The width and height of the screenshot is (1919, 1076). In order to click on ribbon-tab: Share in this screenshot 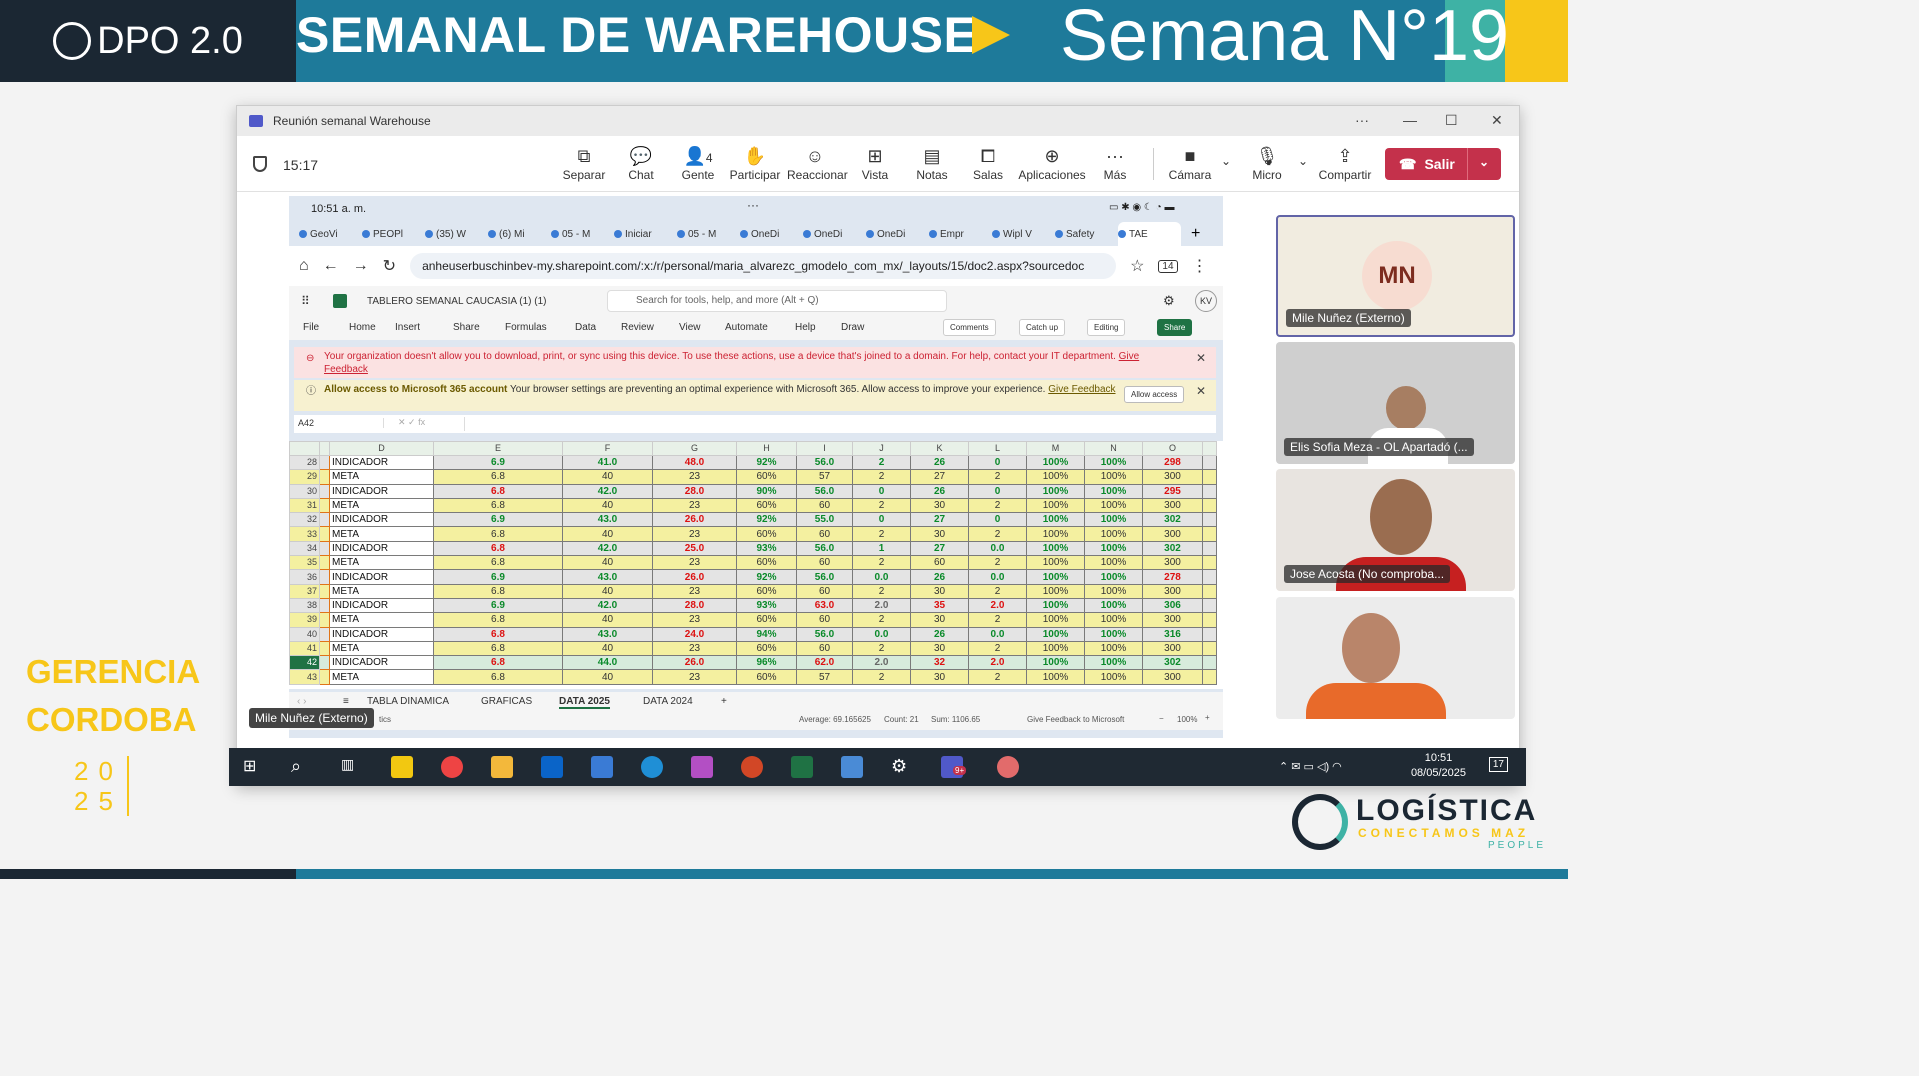, I will do `click(466, 327)`.